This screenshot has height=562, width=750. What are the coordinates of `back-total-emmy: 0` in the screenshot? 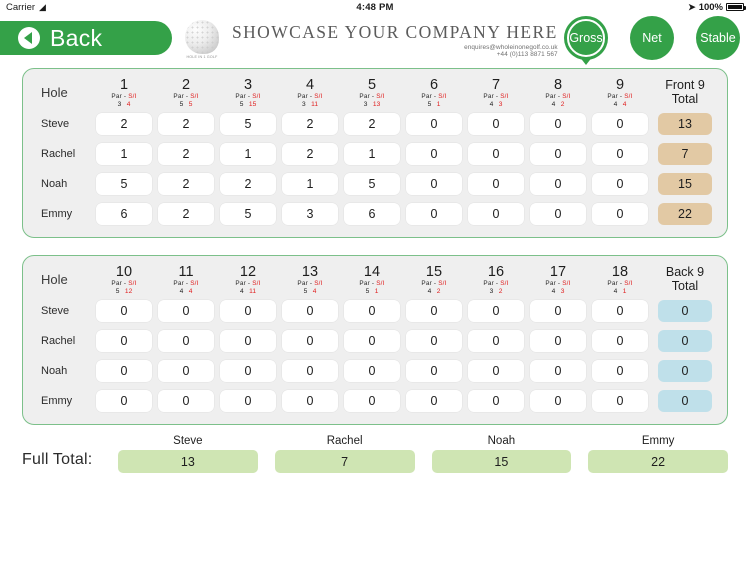 It's located at (685, 401).